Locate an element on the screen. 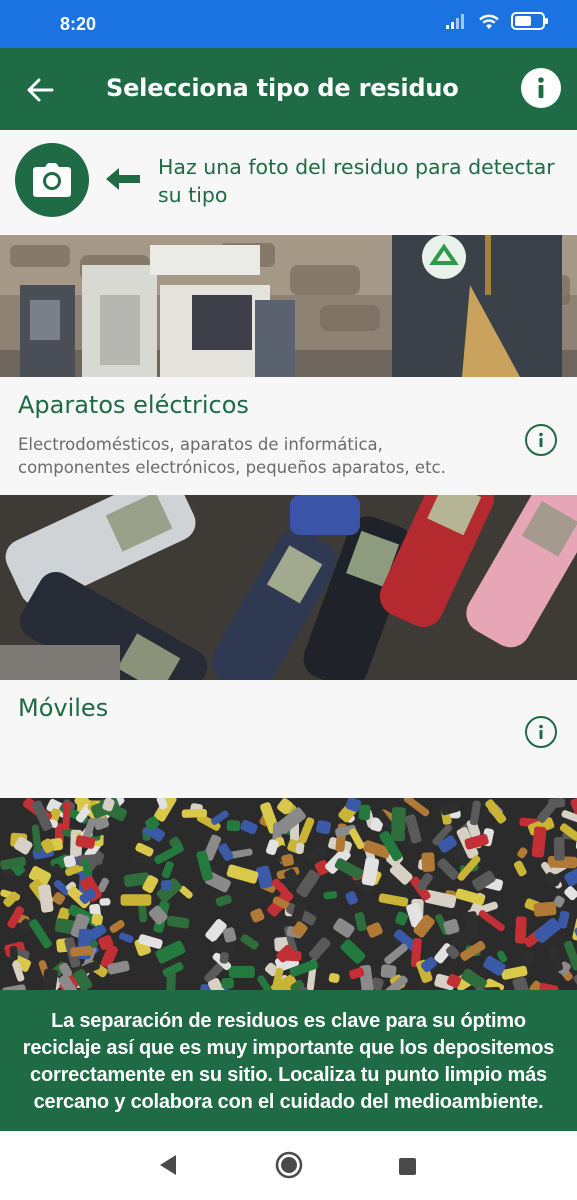 This screenshot has height=1200, width=577. nav-recent-icon is located at coordinates (407, 1166).